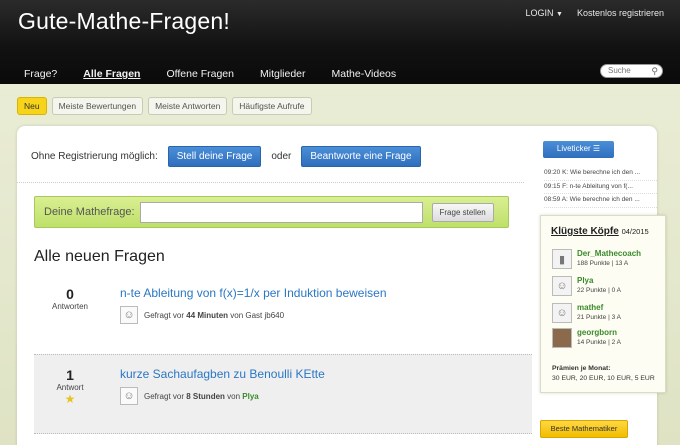  Describe the element at coordinates (562, 338) in the screenshot. I see `avatar` at that location.